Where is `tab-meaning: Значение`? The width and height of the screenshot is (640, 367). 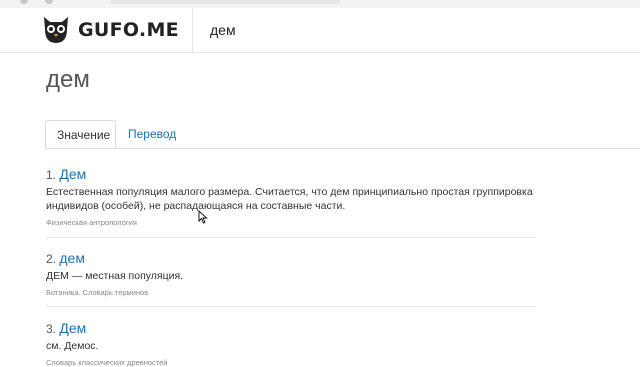
tab-meaning: Значение is located at coordinates (80, 134).